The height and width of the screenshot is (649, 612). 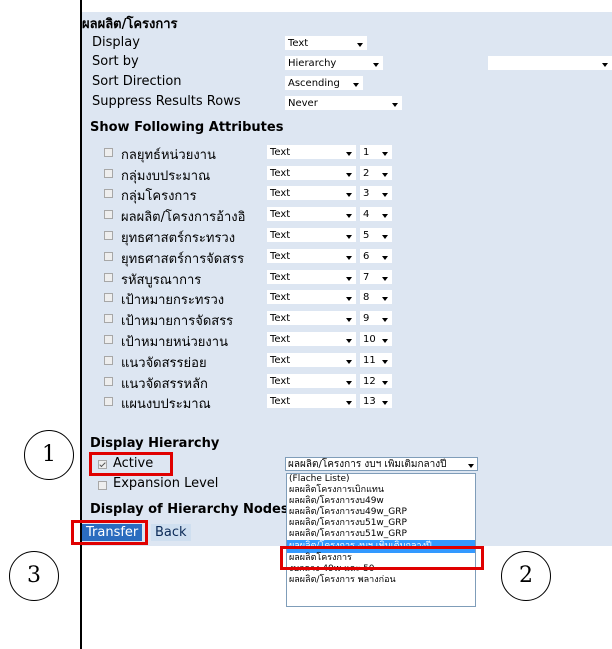 I want to click on sortby-secondary-select, so click(x=550, y=63).